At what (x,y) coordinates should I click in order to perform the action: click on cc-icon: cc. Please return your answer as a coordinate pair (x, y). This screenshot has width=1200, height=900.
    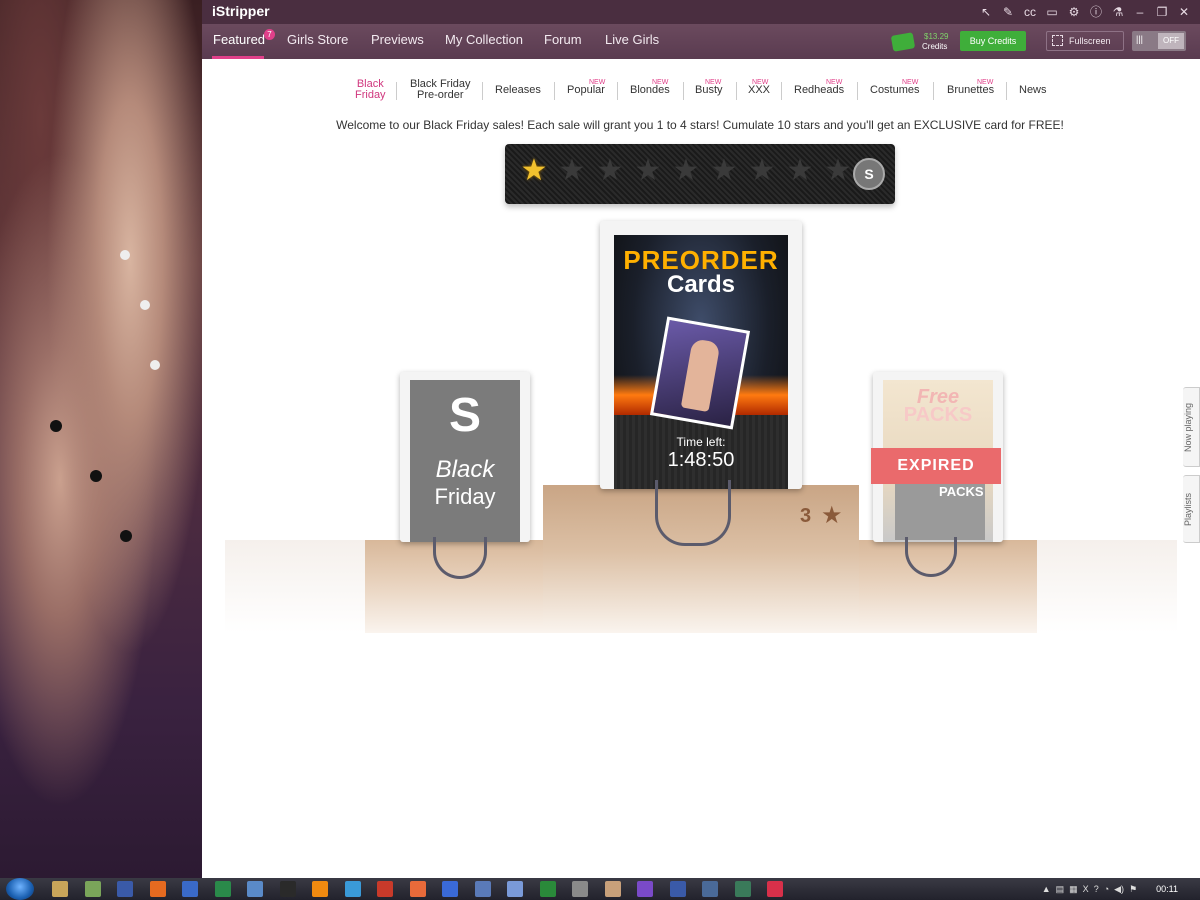
    Looking at the image, I should click on (1030, 12).